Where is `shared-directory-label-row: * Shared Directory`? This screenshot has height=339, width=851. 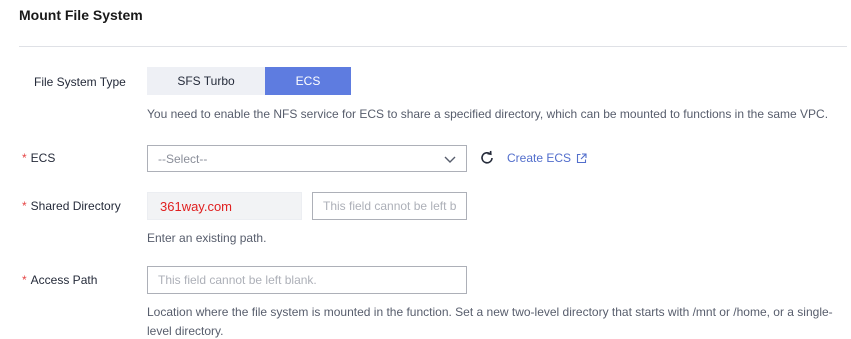 shared-directory-label-row: * Shared Directory is located at coordinates (71, 206).